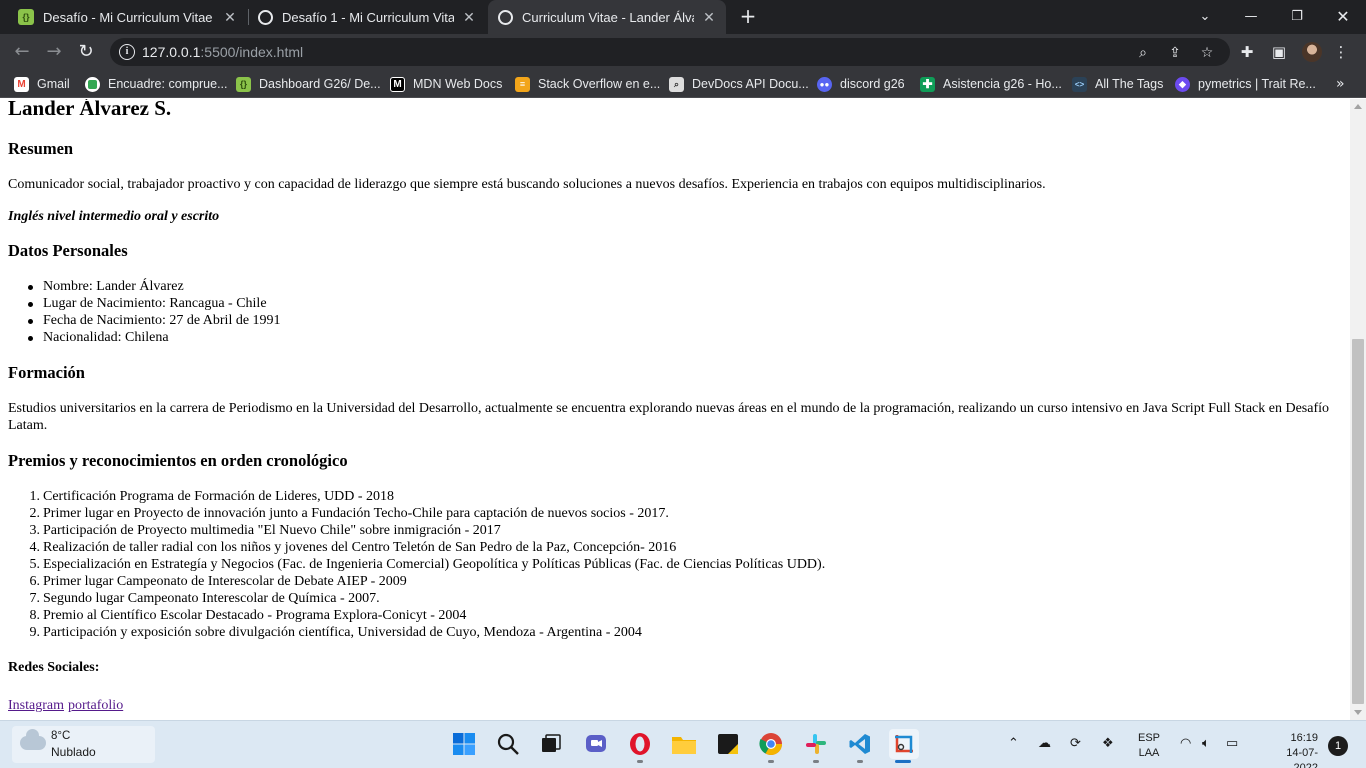  Describe the element at coordinates (824, 84) in the screenshot. I see `discord-icon: ●●` at that location.